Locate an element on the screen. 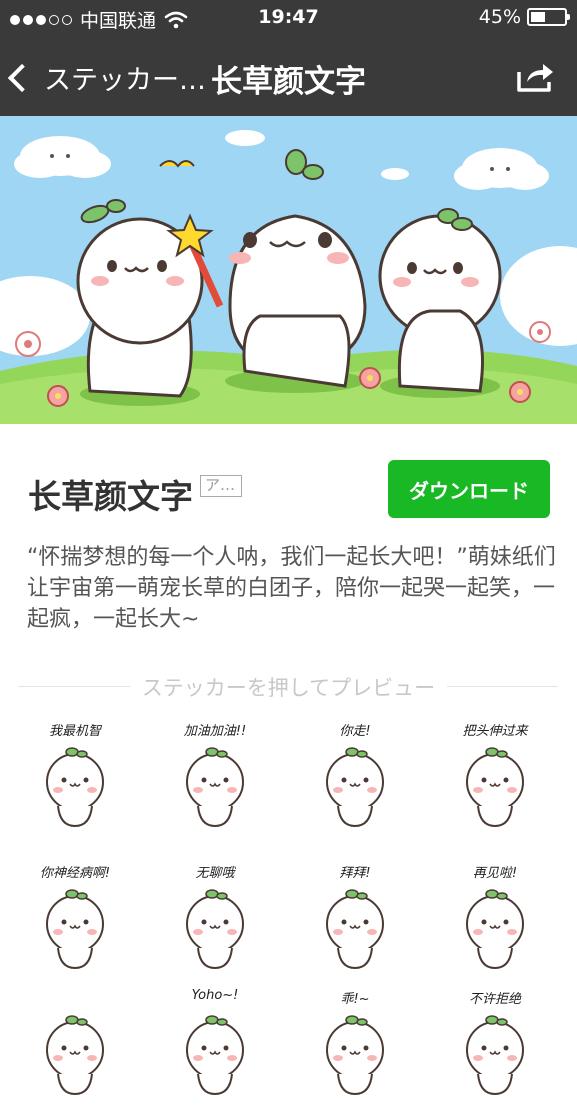  status-right: 45% is located at coordinates (524, 17).